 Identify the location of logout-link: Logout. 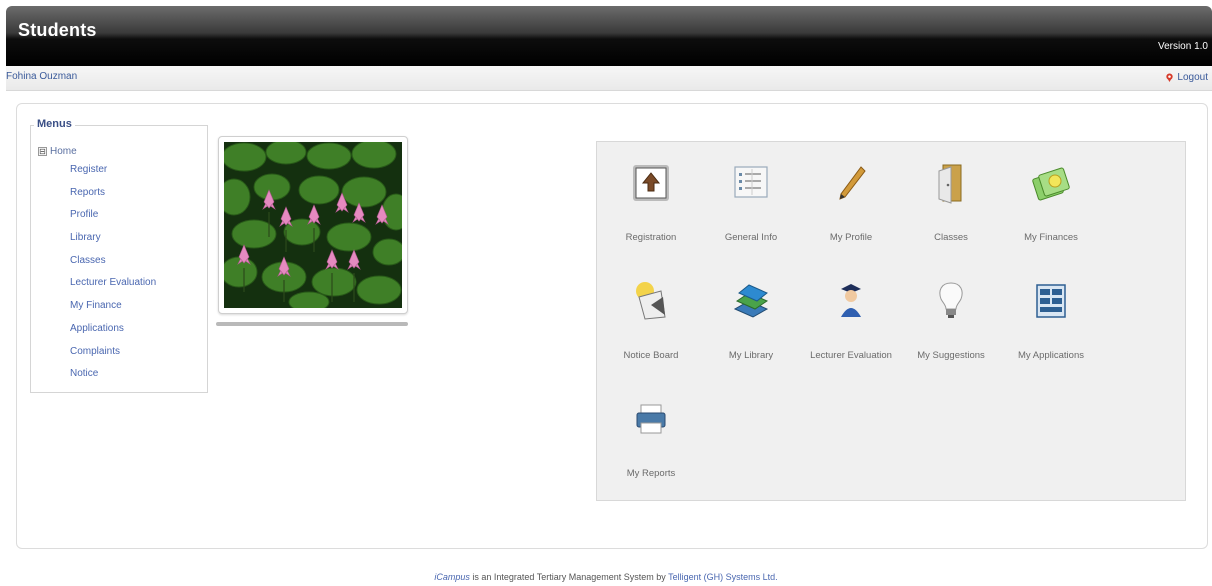
(1186, 77).